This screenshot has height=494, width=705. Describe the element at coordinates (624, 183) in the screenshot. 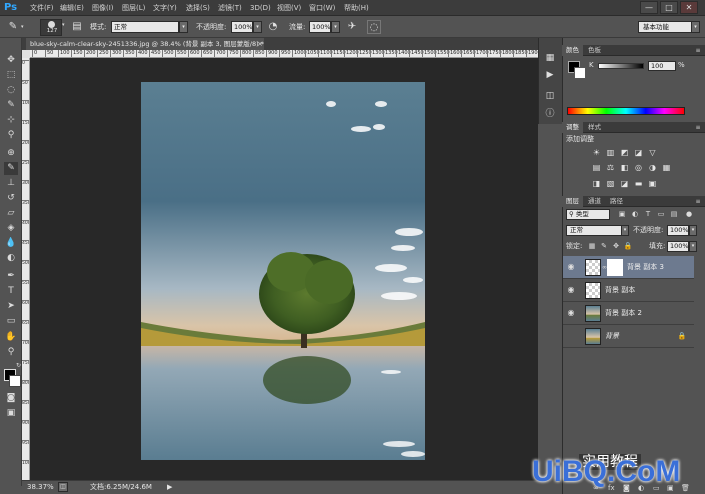

I see `threshold-icon: ◪` at that location.